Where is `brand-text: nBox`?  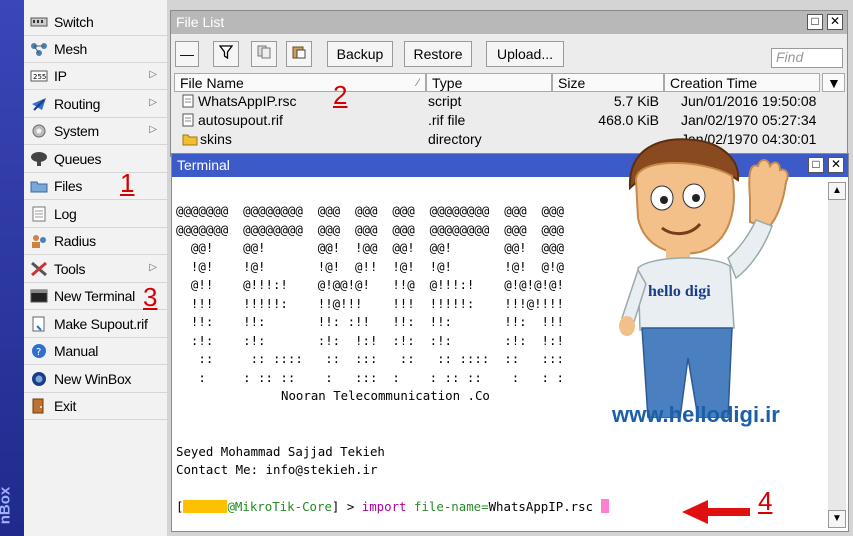 brand-text: nBox is located at coordinates (7, 505).